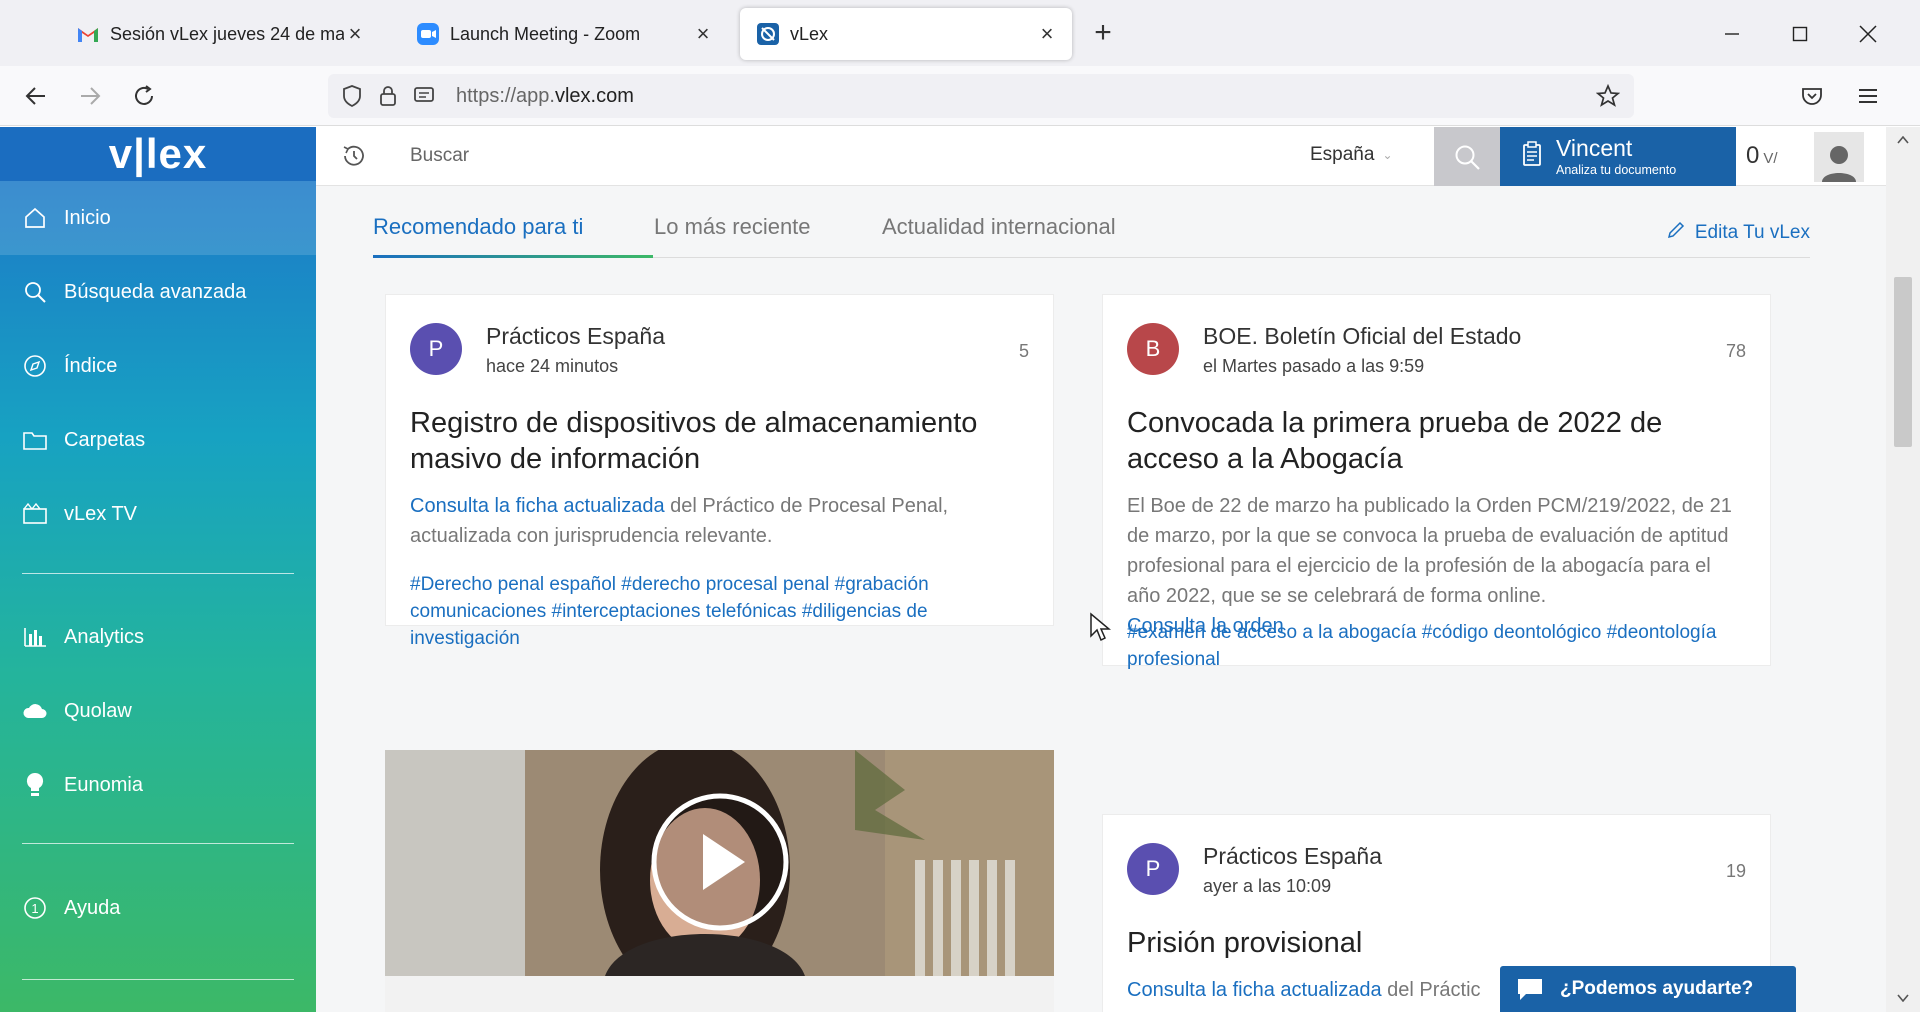 The image size is (1920, 1012). I want to click on sidebar-item-quolaw: Quolaw, so click(158, 711).